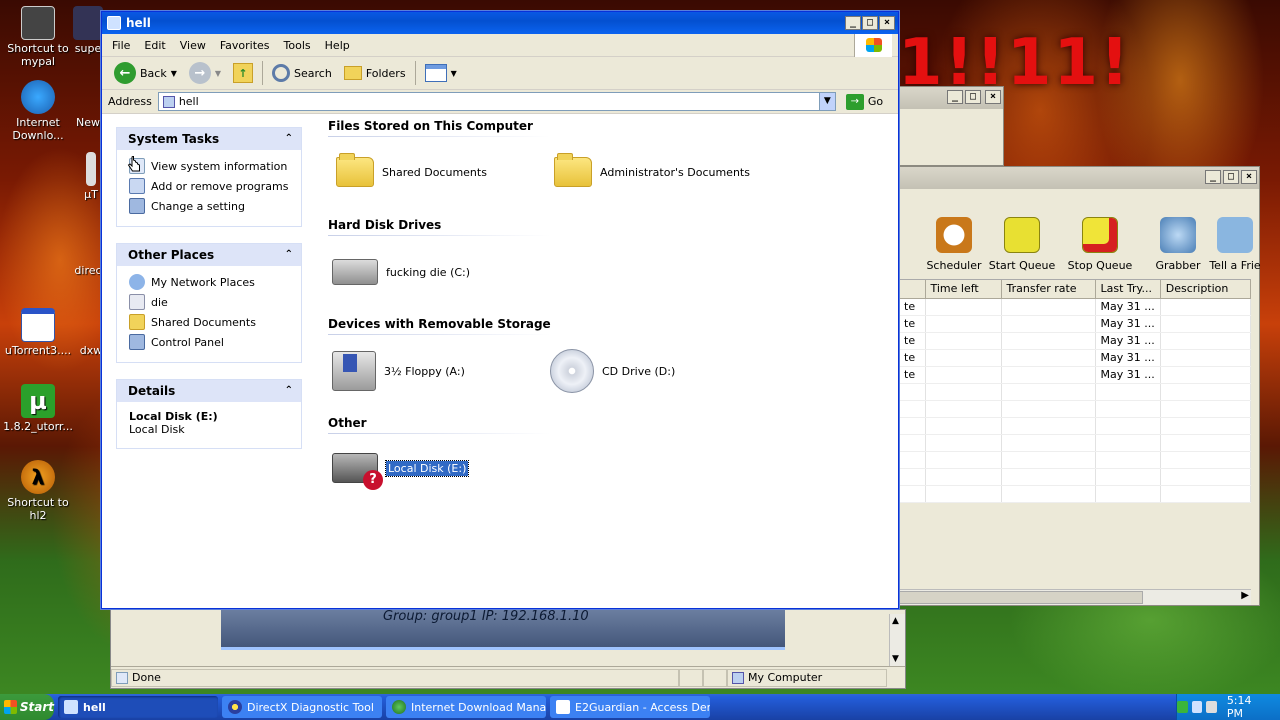 The width and height of the screenshot is (1280, 720). I want to click on horizontal-scrollbar: ▶, so click(1075, 597).